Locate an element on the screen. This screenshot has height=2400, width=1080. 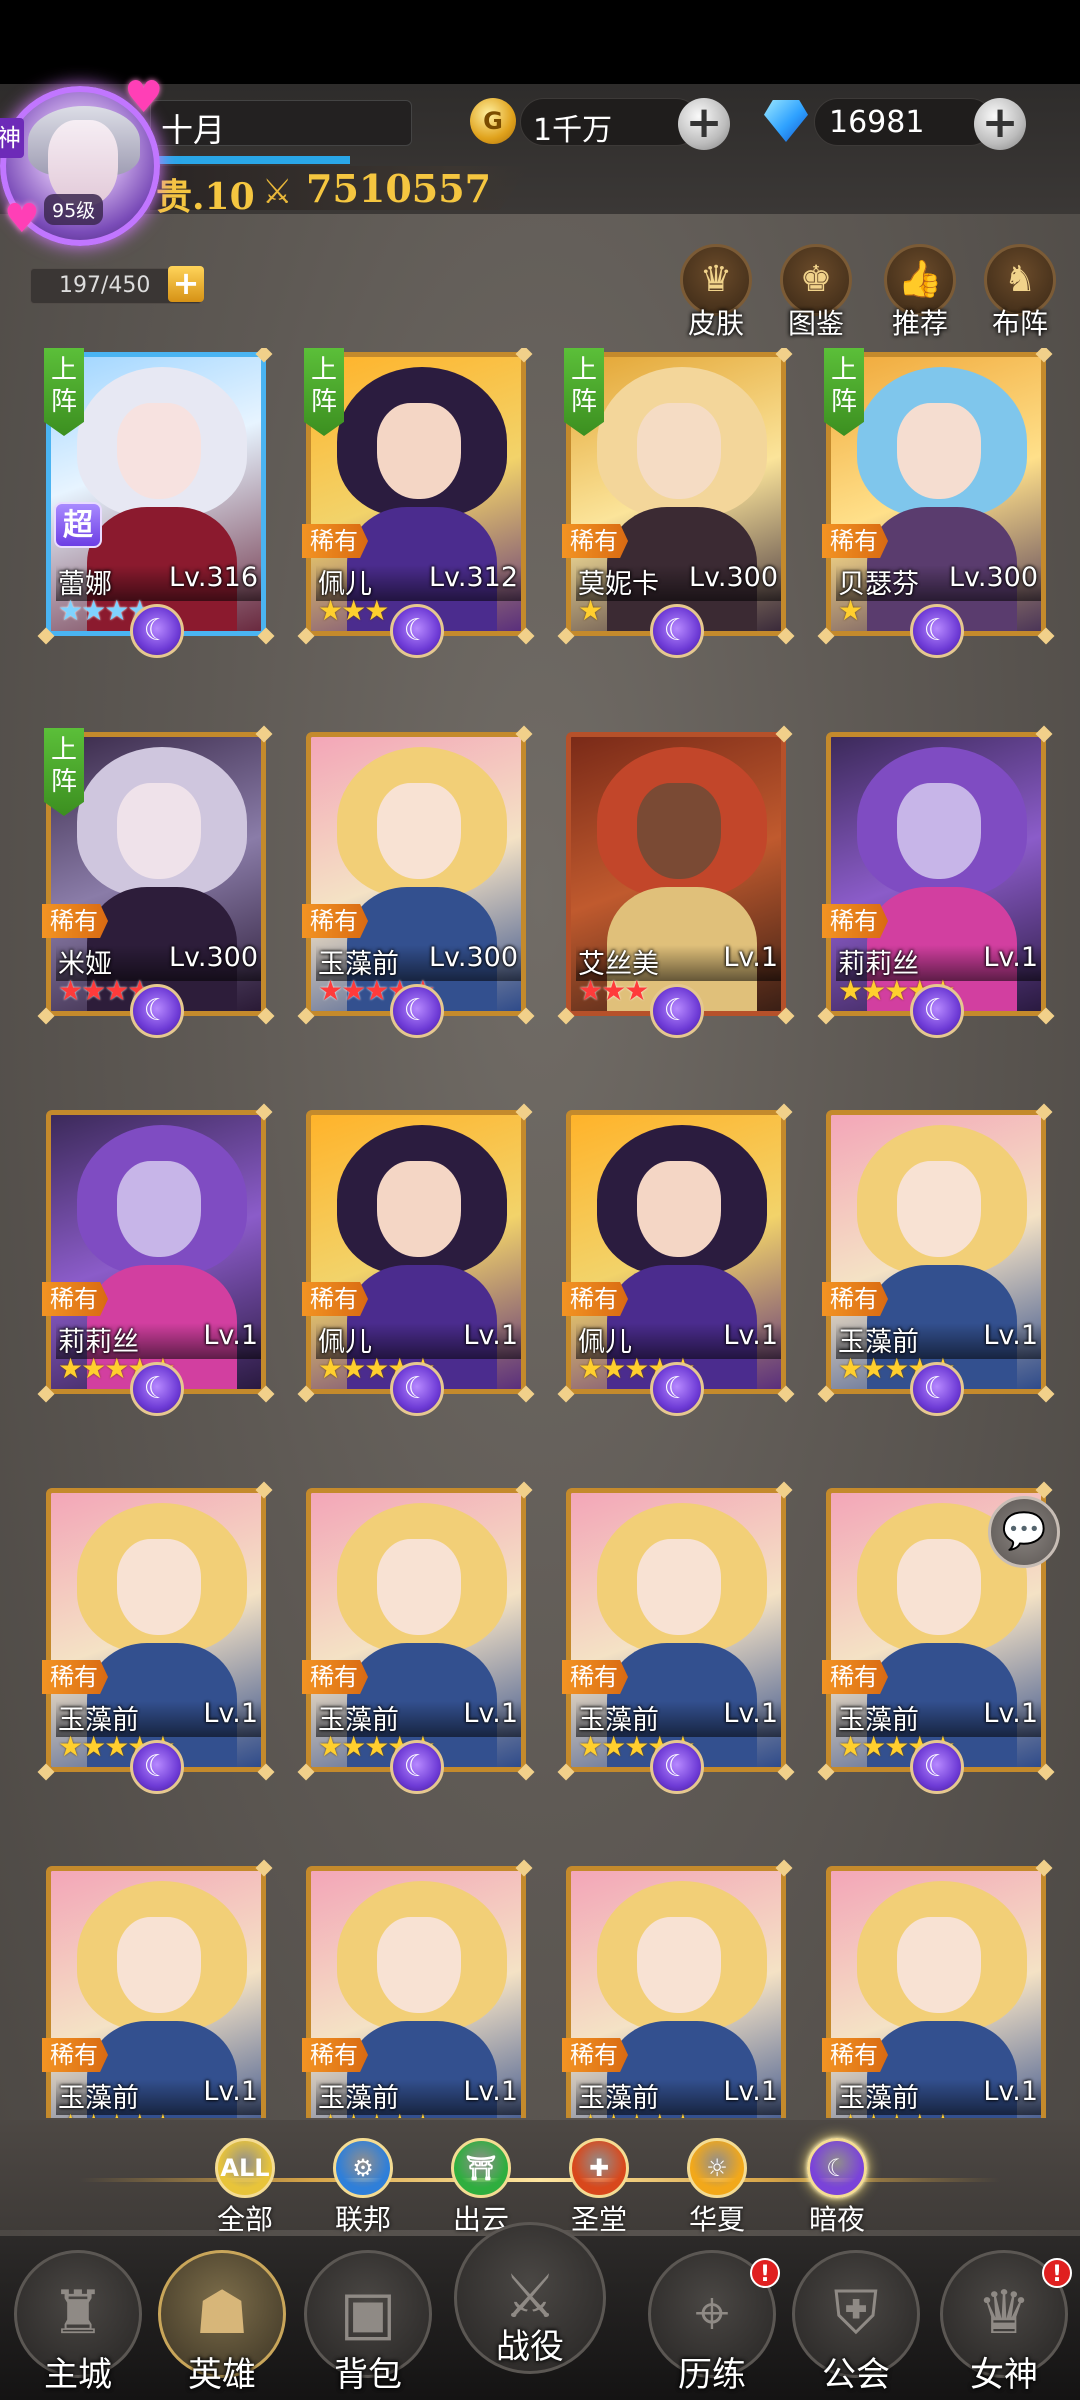
nav-5: ⛨ 公会 is located at coordinates (856, 2322).